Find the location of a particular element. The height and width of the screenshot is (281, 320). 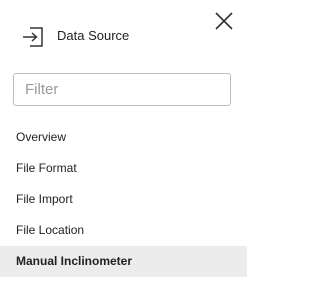

panel-title: Data Source is located at coordinates (93, 35).